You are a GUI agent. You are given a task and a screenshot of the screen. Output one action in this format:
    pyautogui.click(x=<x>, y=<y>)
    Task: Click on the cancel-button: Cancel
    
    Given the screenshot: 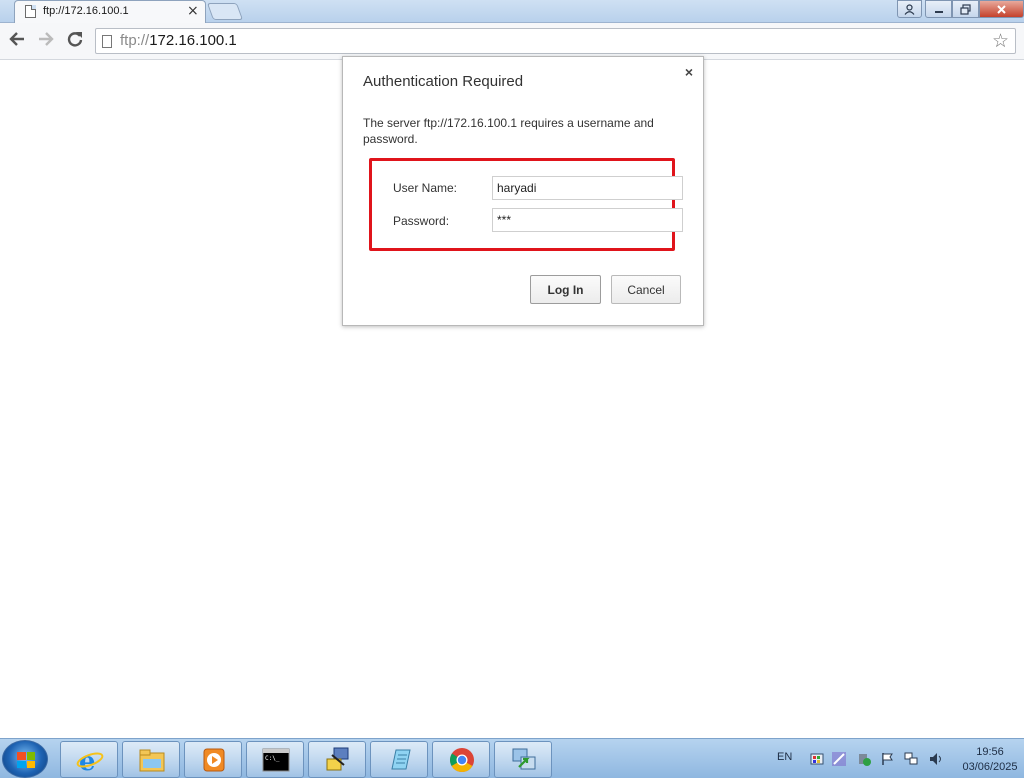 What is the action you would take?
    pyautogui.click(x=646, y=289)
    